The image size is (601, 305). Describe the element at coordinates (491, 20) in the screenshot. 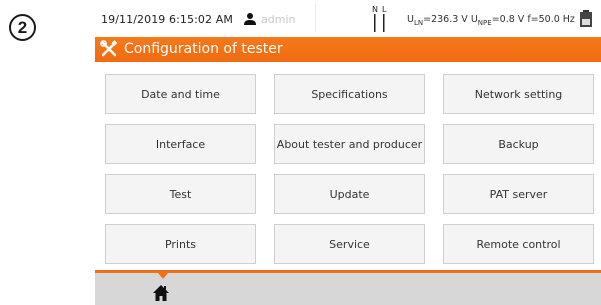

I see `measurement-readout: ULN=236.3 V UNPE=0.8 V f=50.0 Hz` at that location.